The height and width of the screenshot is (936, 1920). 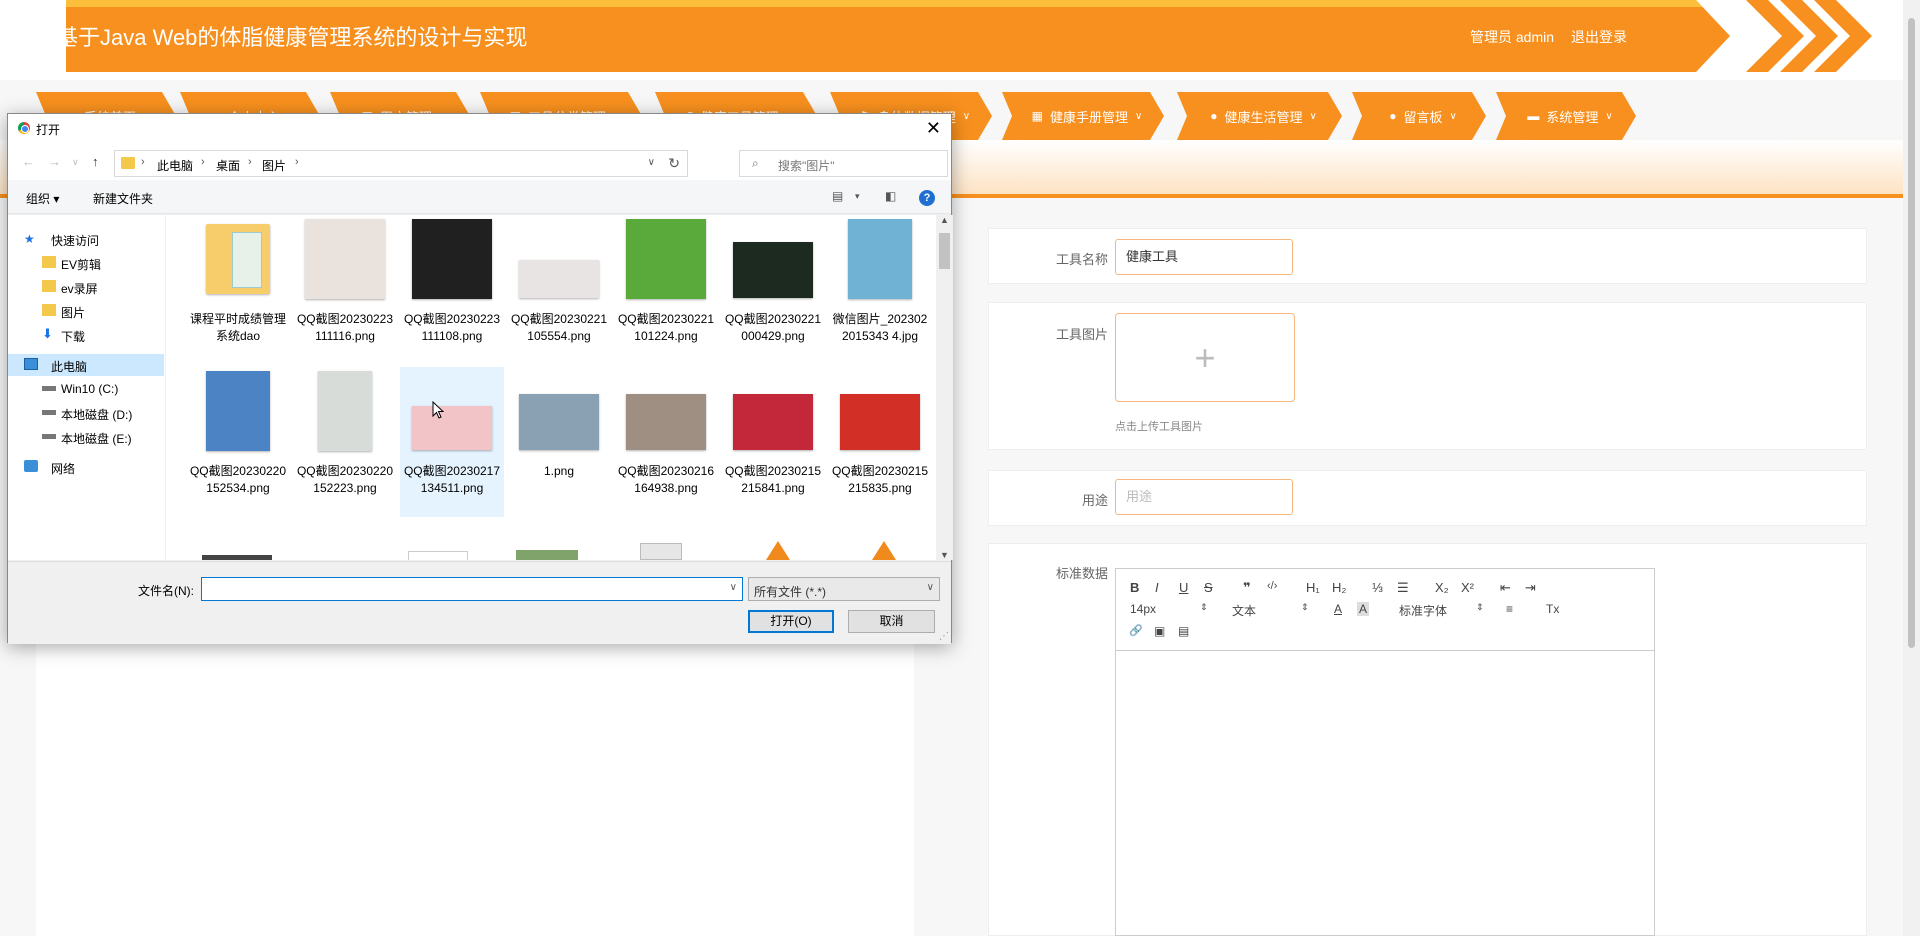 What do you see at coordinates (438, 555) in the screenshot?
I see `partial-thumbnail` at bounding box center [438, 555].